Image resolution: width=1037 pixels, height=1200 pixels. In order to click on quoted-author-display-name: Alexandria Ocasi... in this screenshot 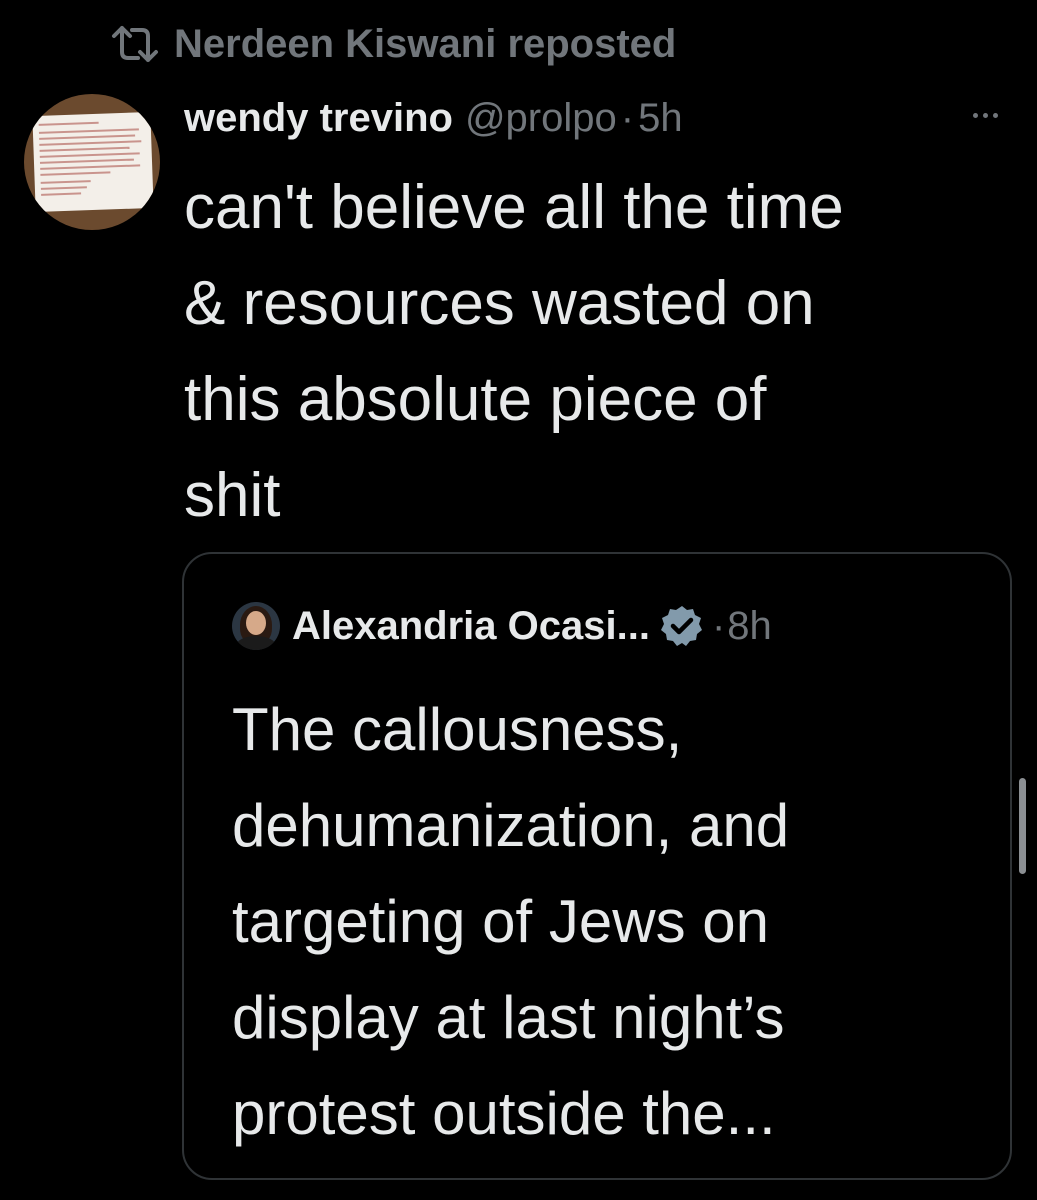, I will do `click(471, 626)`.